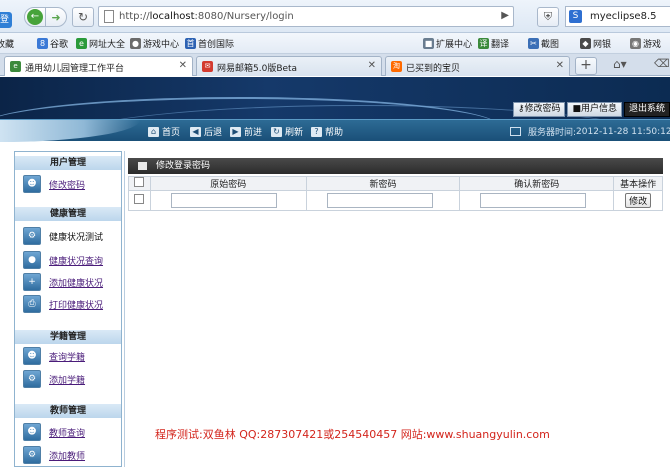  I want to click on server-time-label: 服务器时间:, so click(552, 133).